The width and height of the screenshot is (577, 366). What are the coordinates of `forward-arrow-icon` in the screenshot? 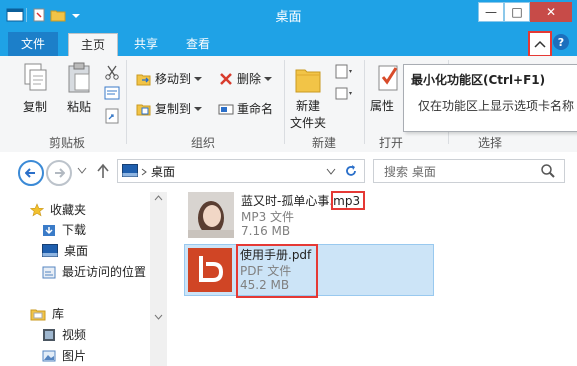 It's located at (60, 173).